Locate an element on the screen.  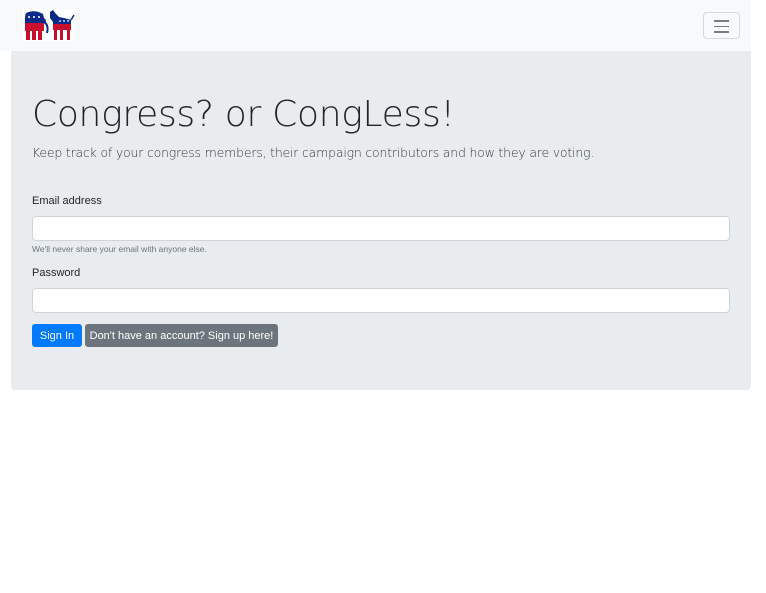
elephant-donkey-logo-icon is located at coordinates (50, 25).